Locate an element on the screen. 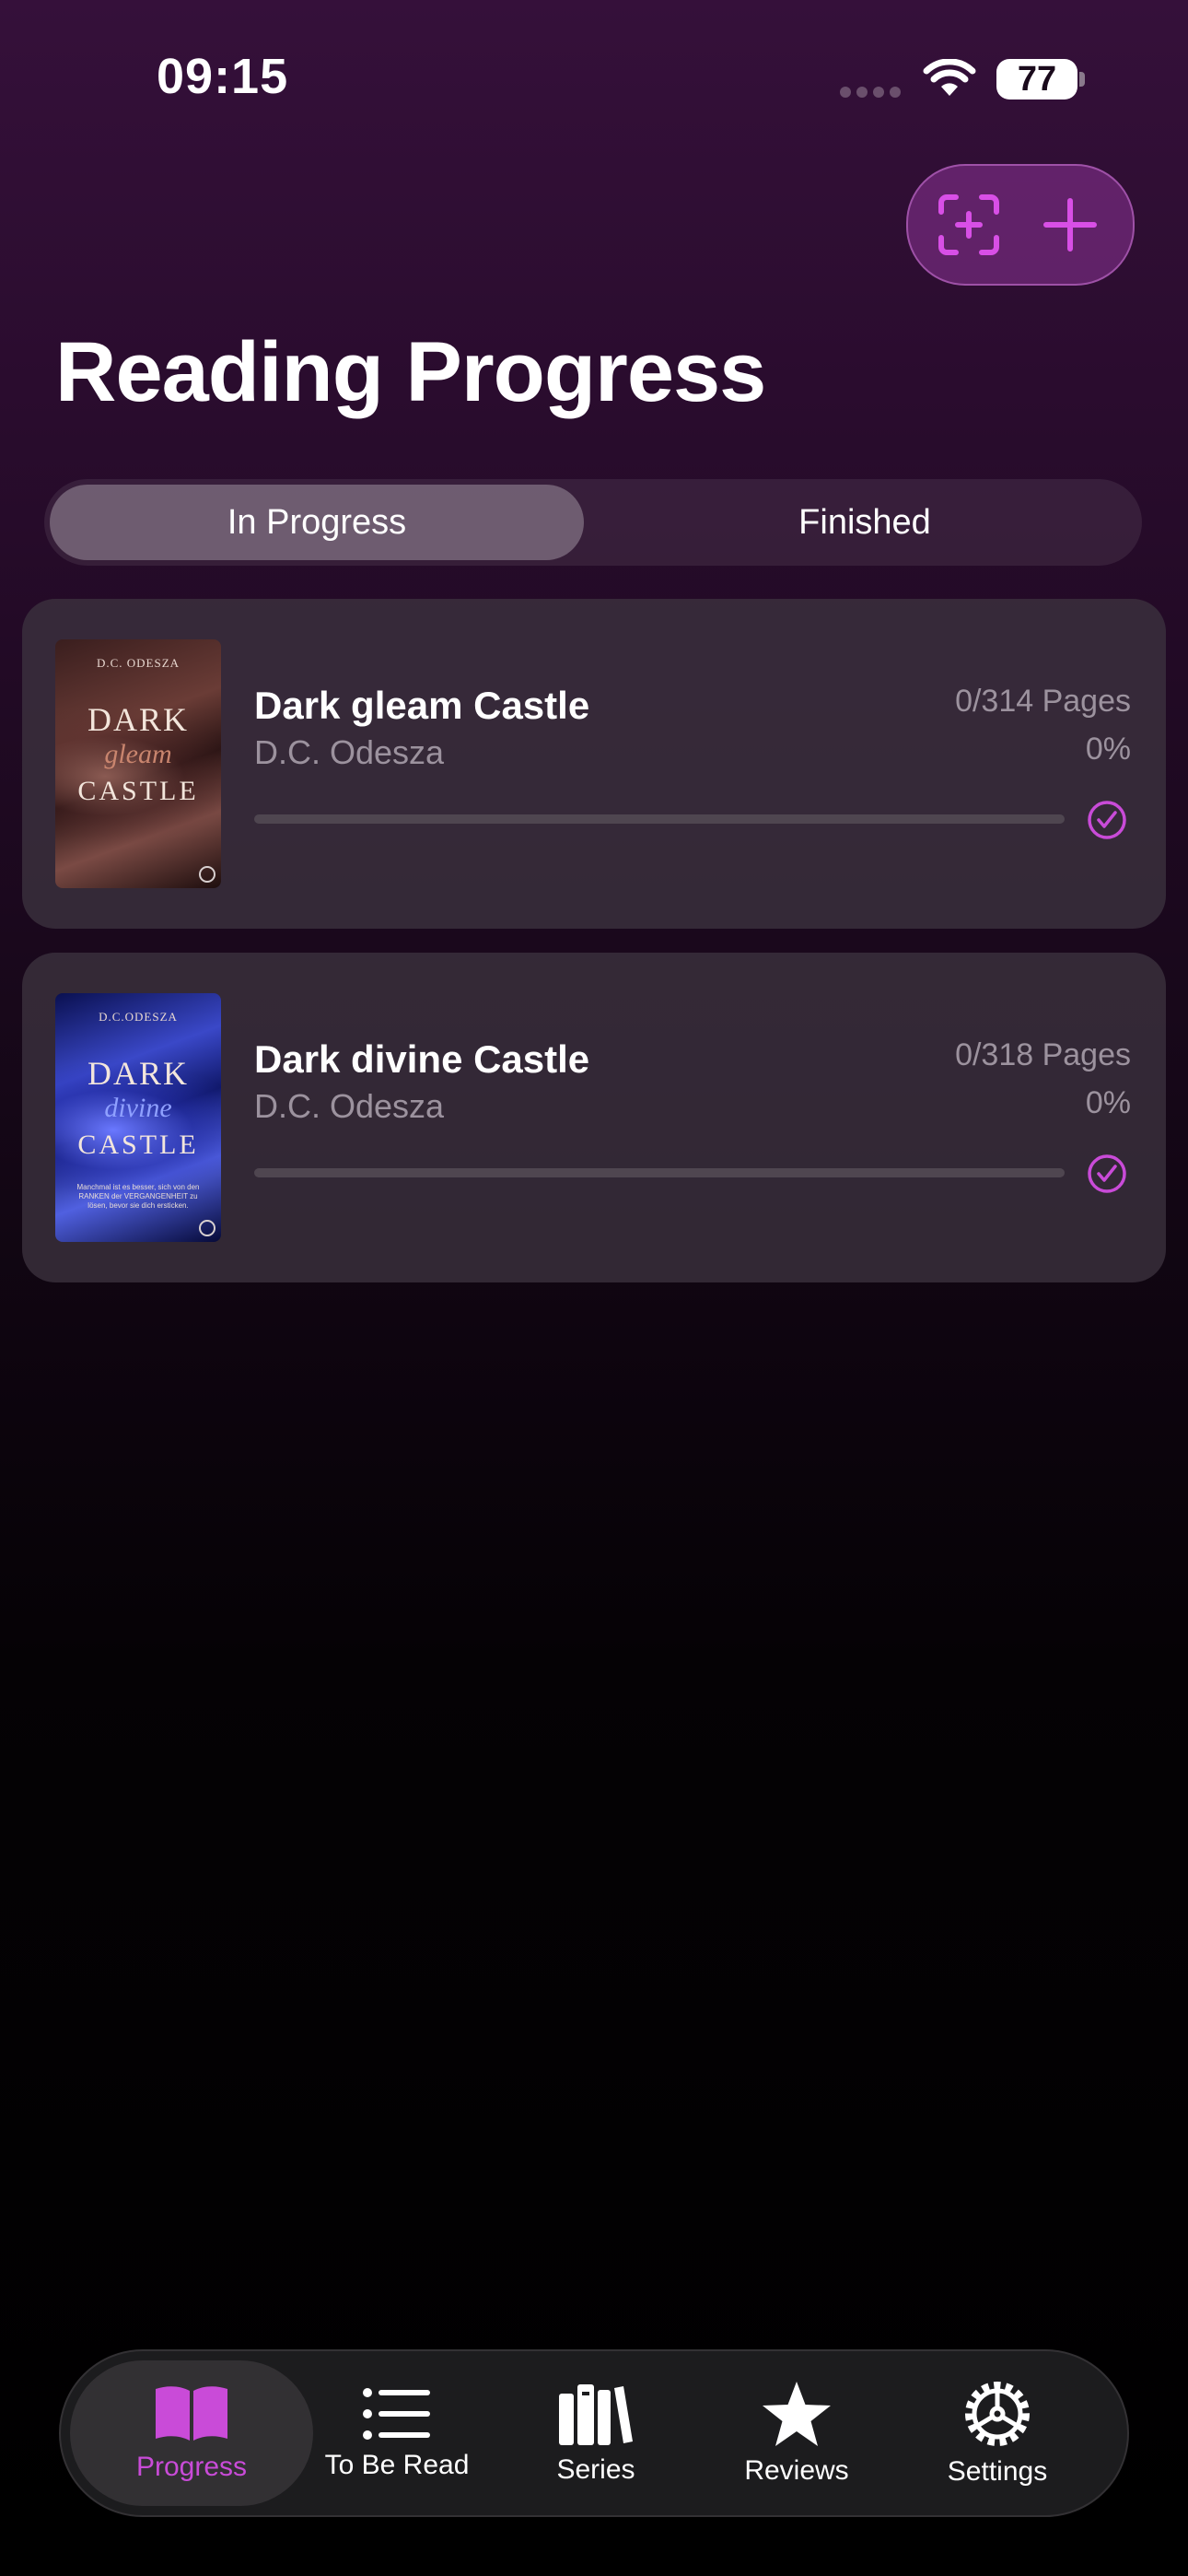 This screenshot has width=1188, height=2576. cover-author: D.C. ODESZA is located at coordinates (138, 663).